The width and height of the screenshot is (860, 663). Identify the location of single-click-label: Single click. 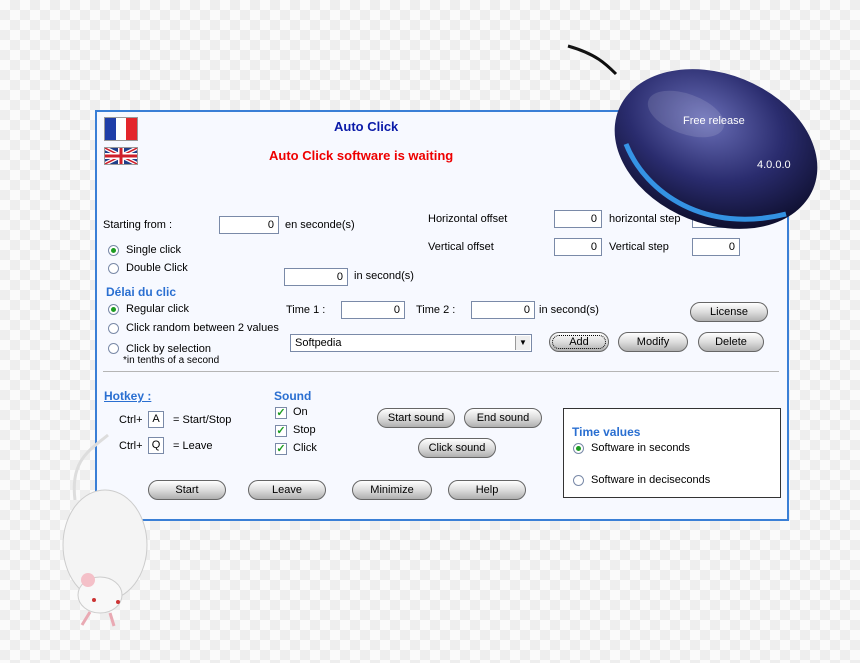
(153, 250).